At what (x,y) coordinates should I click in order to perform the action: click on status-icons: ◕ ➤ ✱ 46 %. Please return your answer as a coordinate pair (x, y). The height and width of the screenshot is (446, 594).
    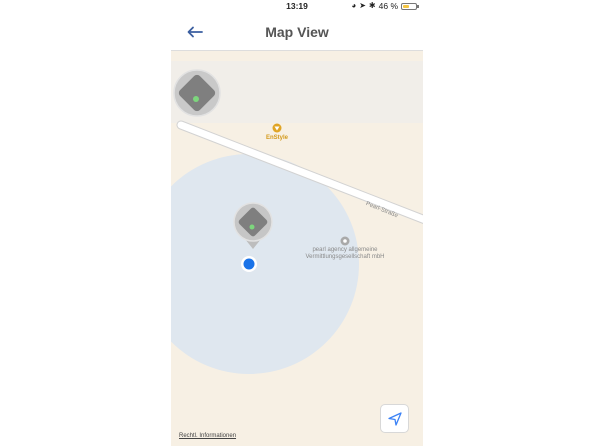
    Looking at the image, I should click on (385, 6).